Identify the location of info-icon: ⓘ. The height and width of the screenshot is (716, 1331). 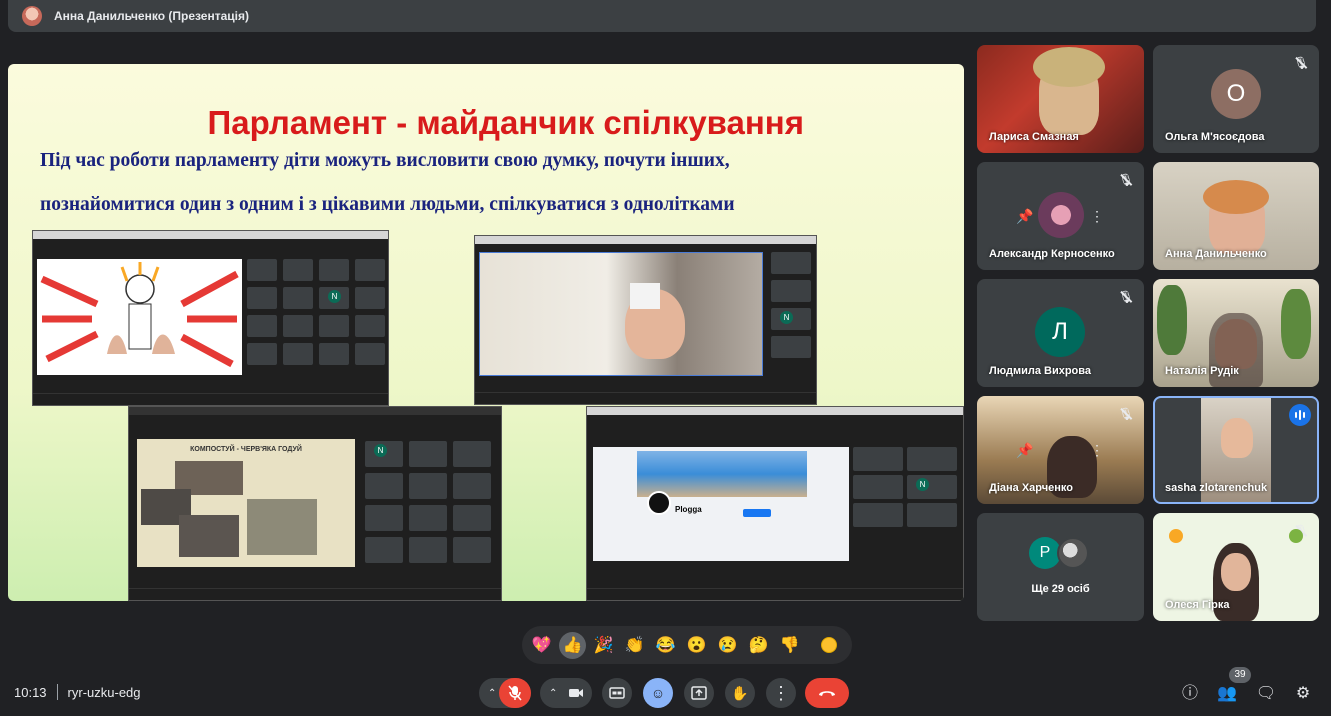
(1190, 694).